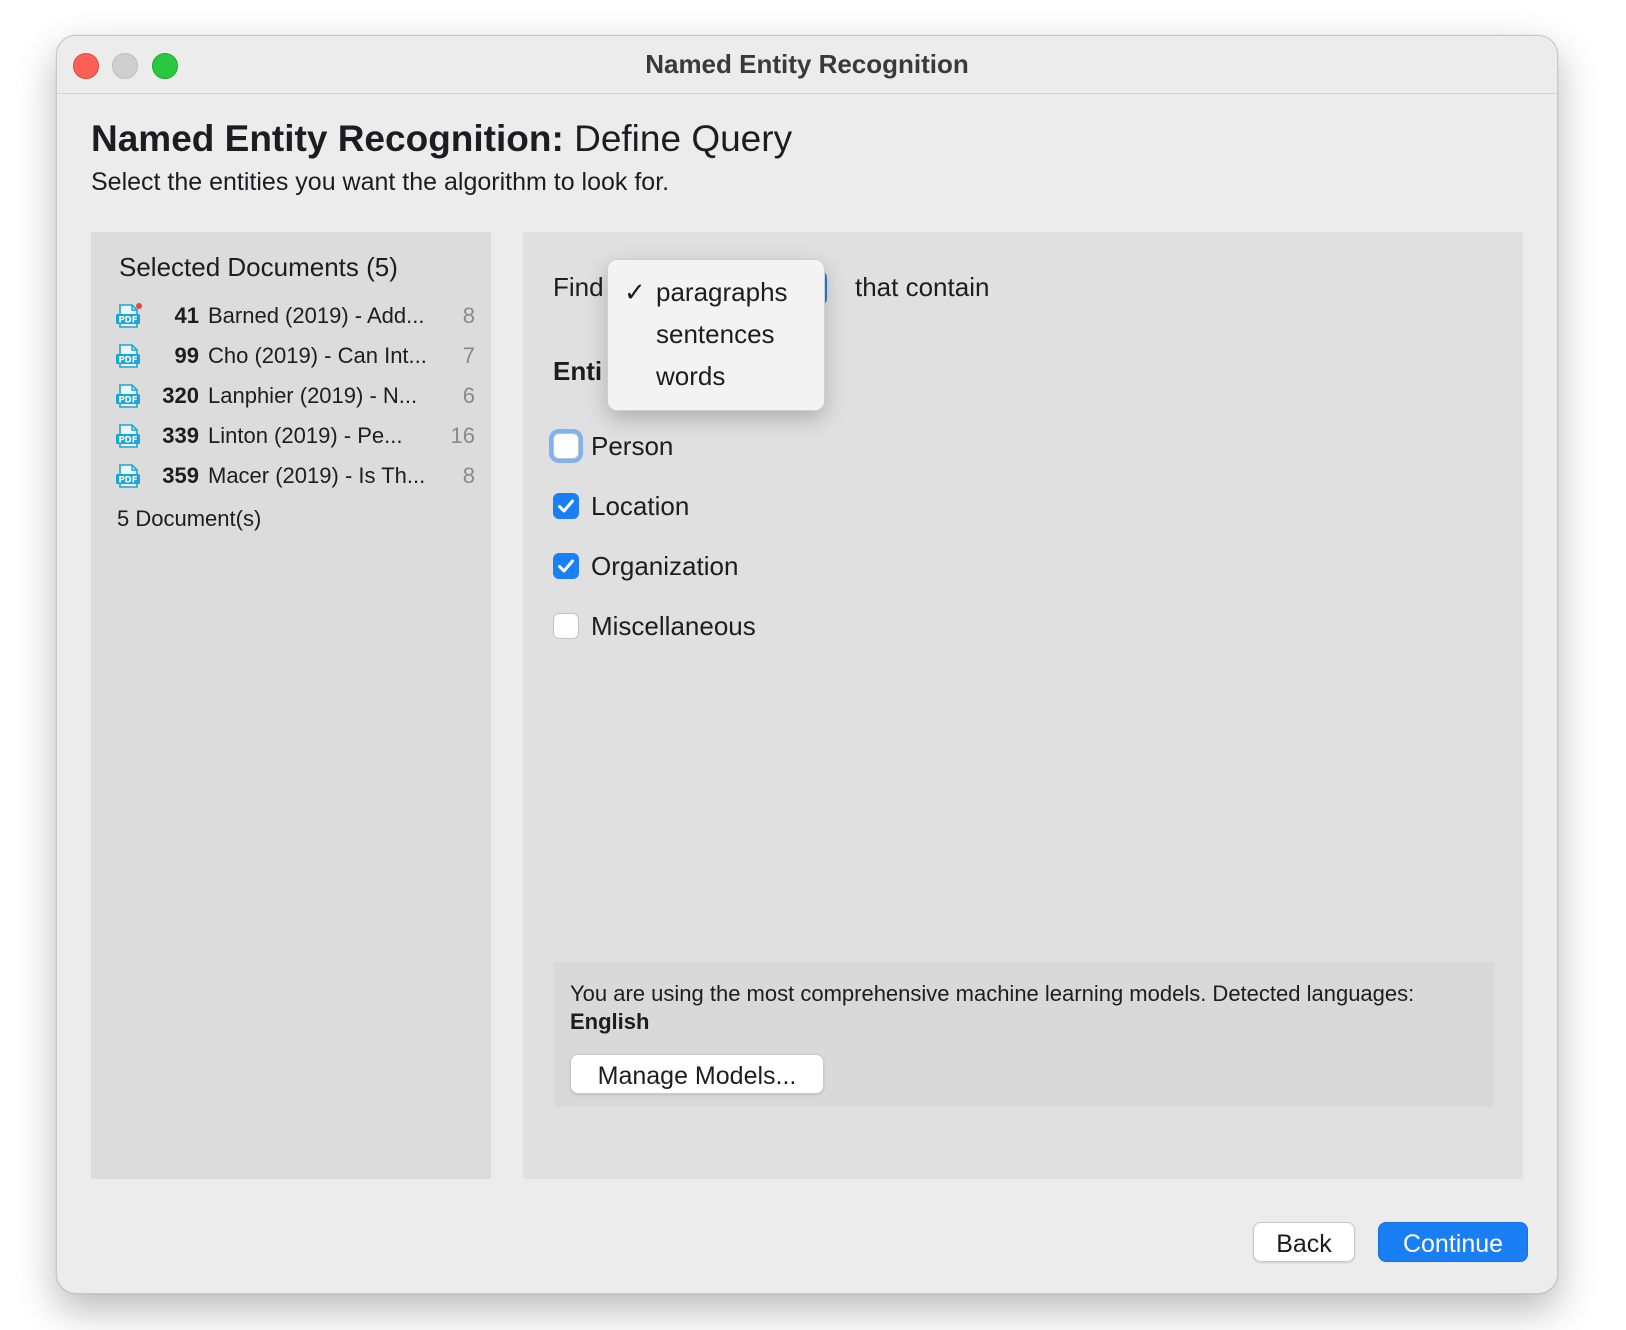  What do you see at coordinates (722, 292) in the screenshot?
I see `menu-item-label: paragraphs` at bounding box center [722, 292].